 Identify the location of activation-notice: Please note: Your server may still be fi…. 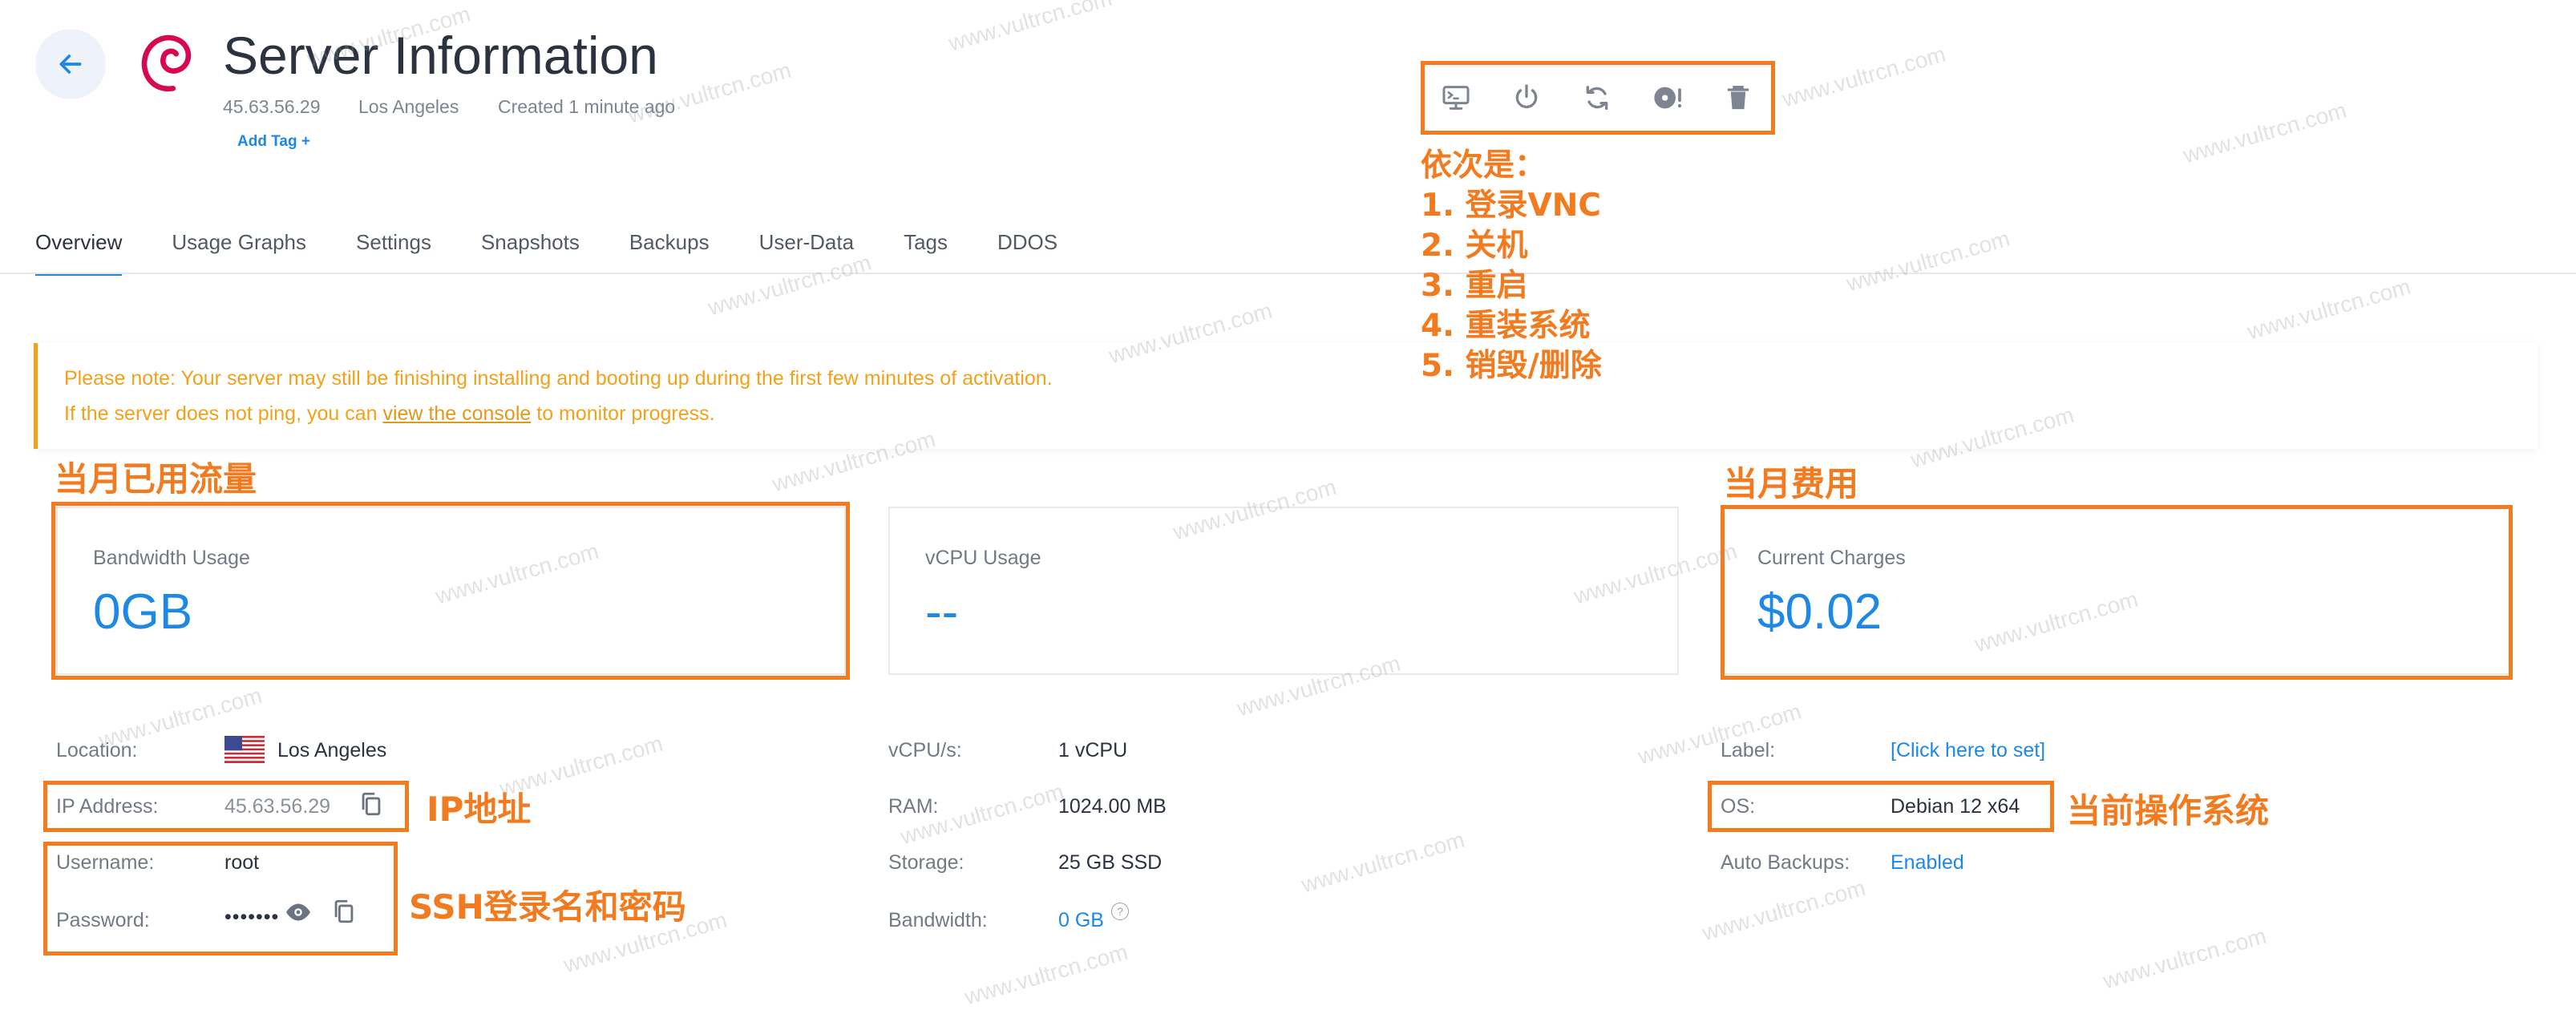
(1286, 396).